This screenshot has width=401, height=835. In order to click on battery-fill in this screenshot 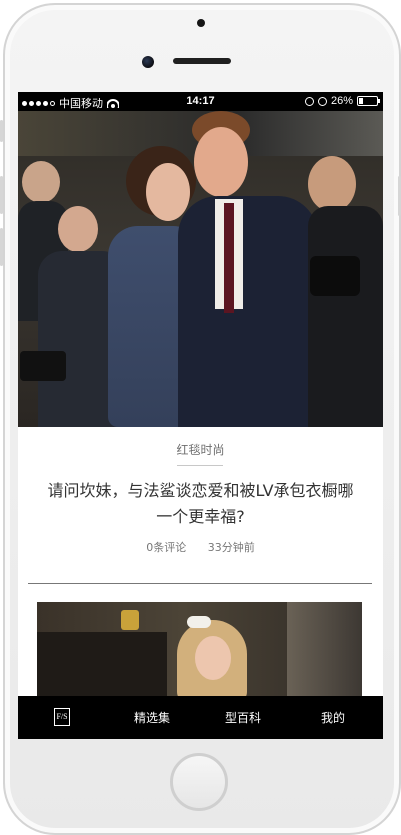, I will do `click(361, 101)`.